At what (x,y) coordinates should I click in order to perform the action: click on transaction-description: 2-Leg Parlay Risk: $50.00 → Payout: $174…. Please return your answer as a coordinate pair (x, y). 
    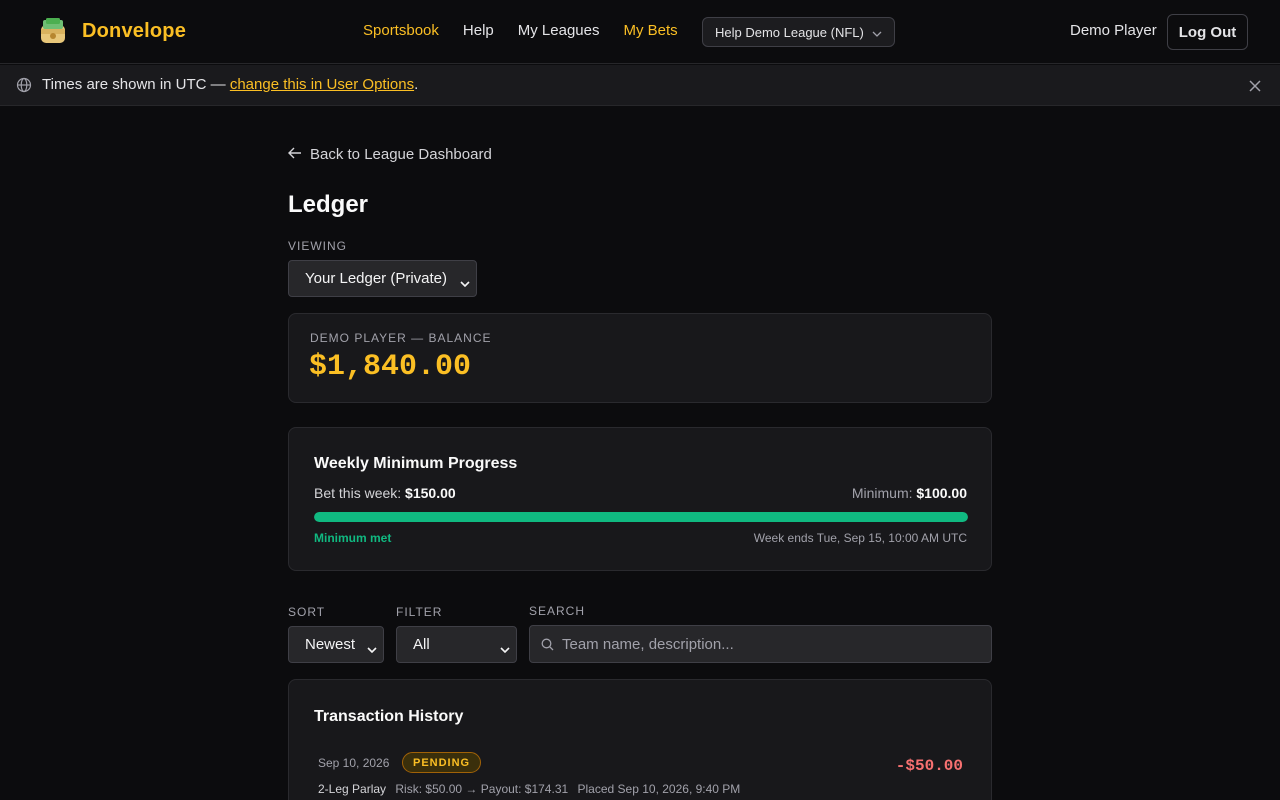
    Looking at the image, I should click on (529, 789).